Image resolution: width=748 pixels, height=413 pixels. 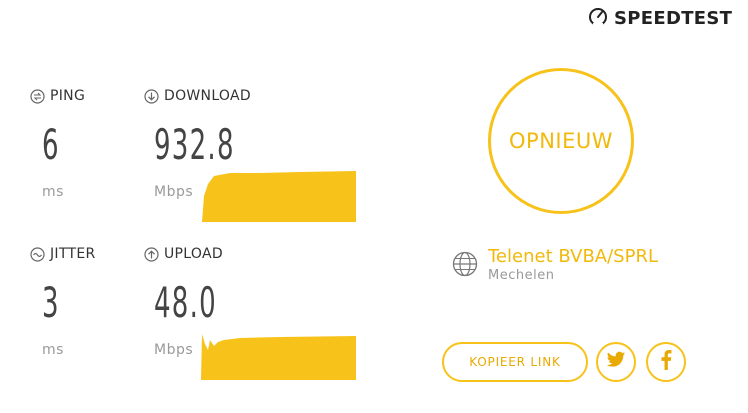 I want to click on facebook-share-button, so click(x=666, y=362).